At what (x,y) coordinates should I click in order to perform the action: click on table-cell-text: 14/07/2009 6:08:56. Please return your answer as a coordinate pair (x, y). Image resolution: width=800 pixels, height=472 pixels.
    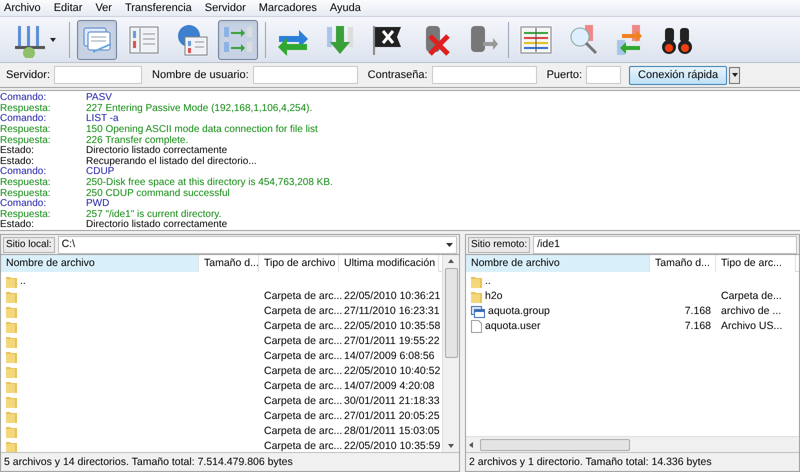
    Looking at the image, I should click on (389, 356).